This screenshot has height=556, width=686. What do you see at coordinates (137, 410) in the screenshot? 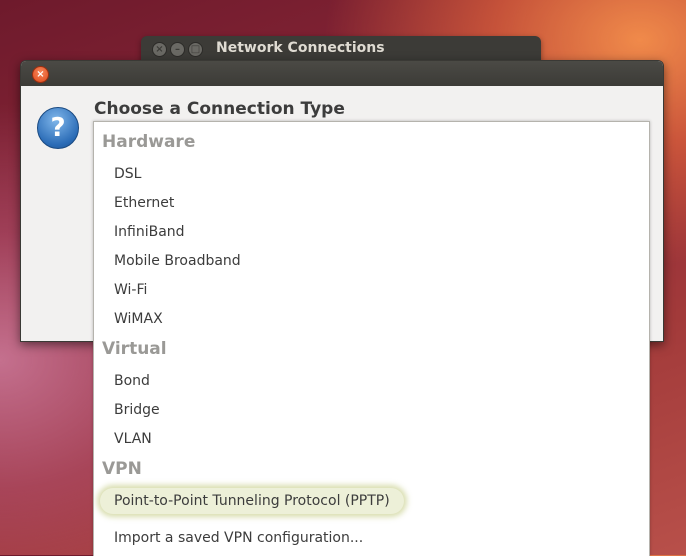
I see `list-item-bridge: Bridge` at bounding box center [137, 410].